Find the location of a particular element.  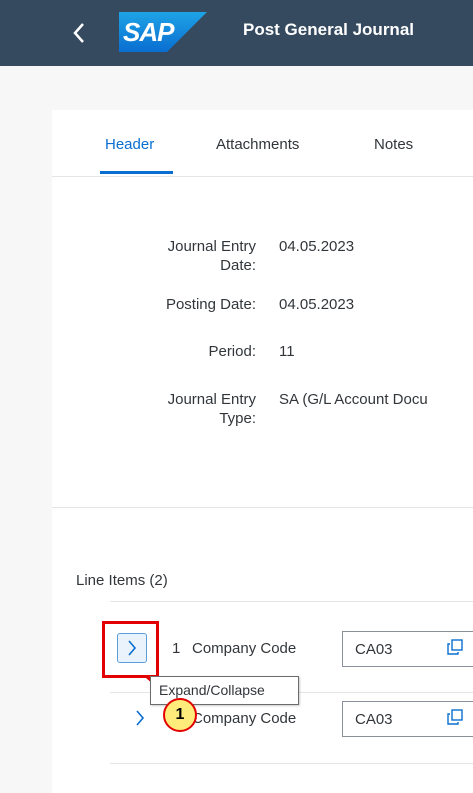

period-label: Period: is located at coordinates (232, 351).